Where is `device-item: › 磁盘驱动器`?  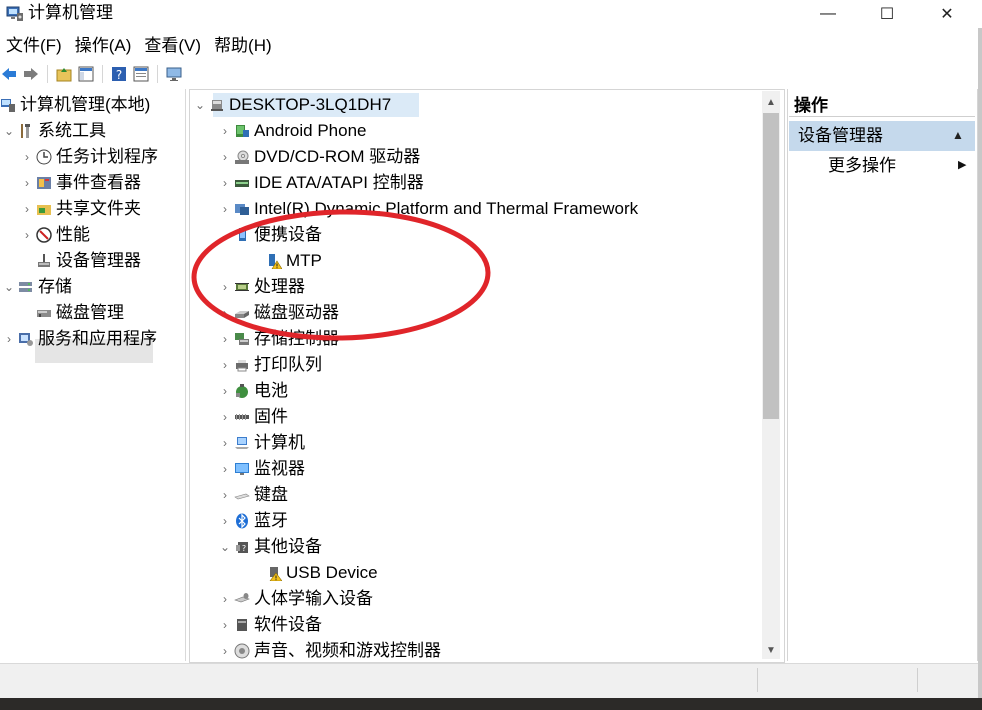
device-item: › 磁盘驱动器 is located at coordinates (278, 313).